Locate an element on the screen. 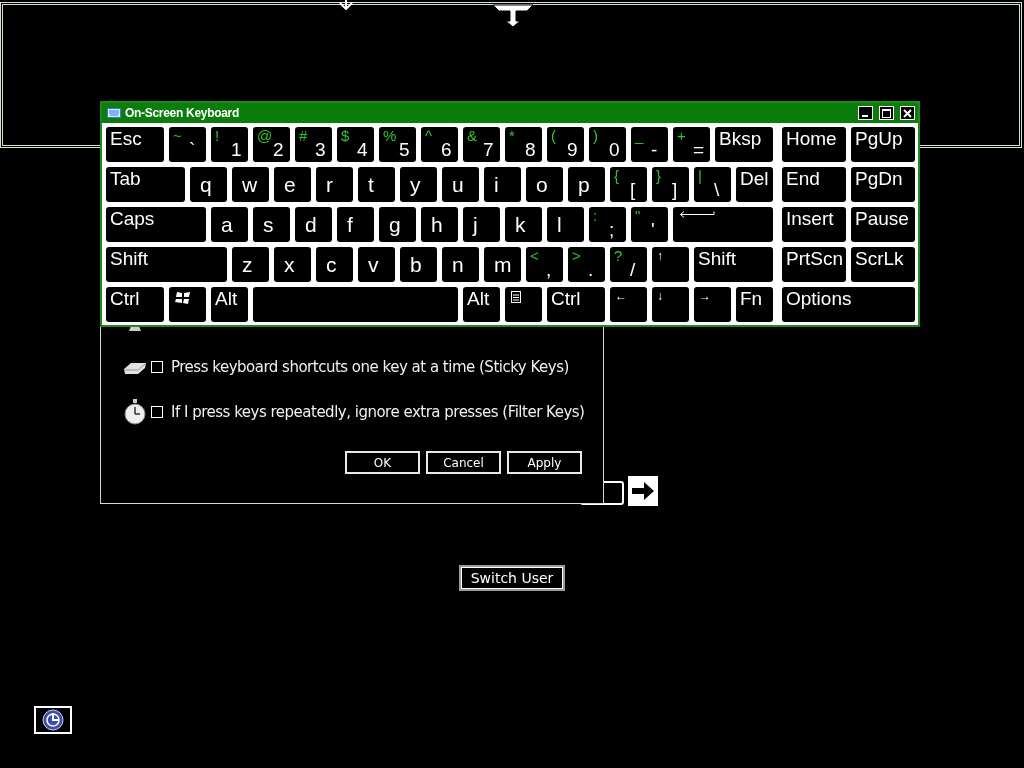 The width and height of the screenshot is (1024, 768). key: v is located at coordinates (376, 264).